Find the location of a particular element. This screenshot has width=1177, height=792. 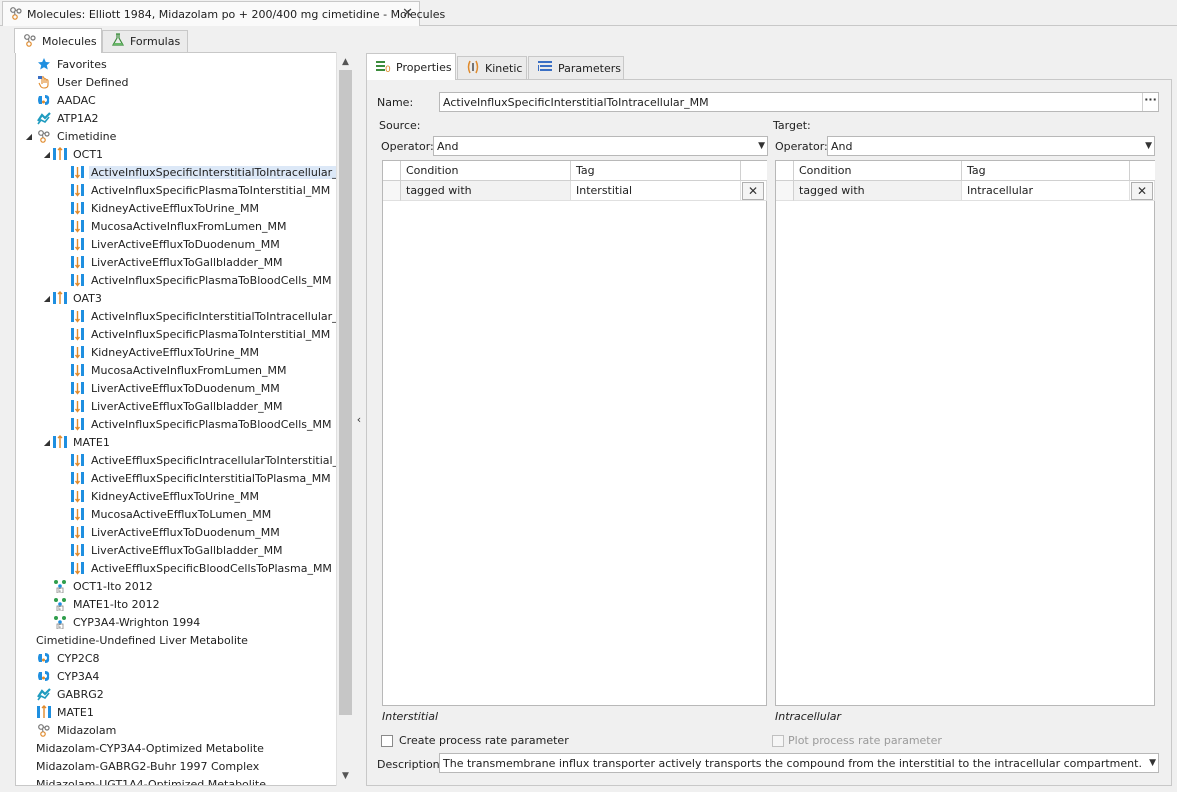

tree-item: AADAC is located at coordinates (67, 100).